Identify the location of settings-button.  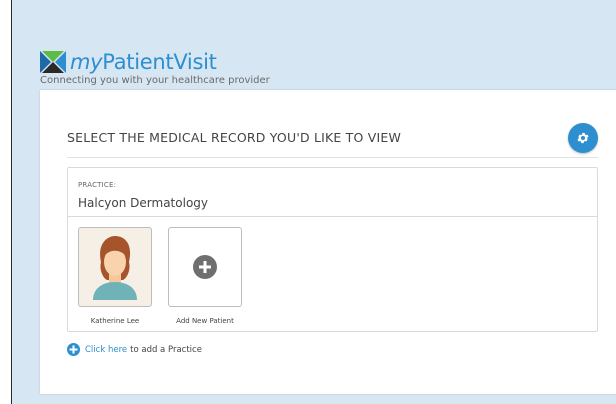
(583, 138).